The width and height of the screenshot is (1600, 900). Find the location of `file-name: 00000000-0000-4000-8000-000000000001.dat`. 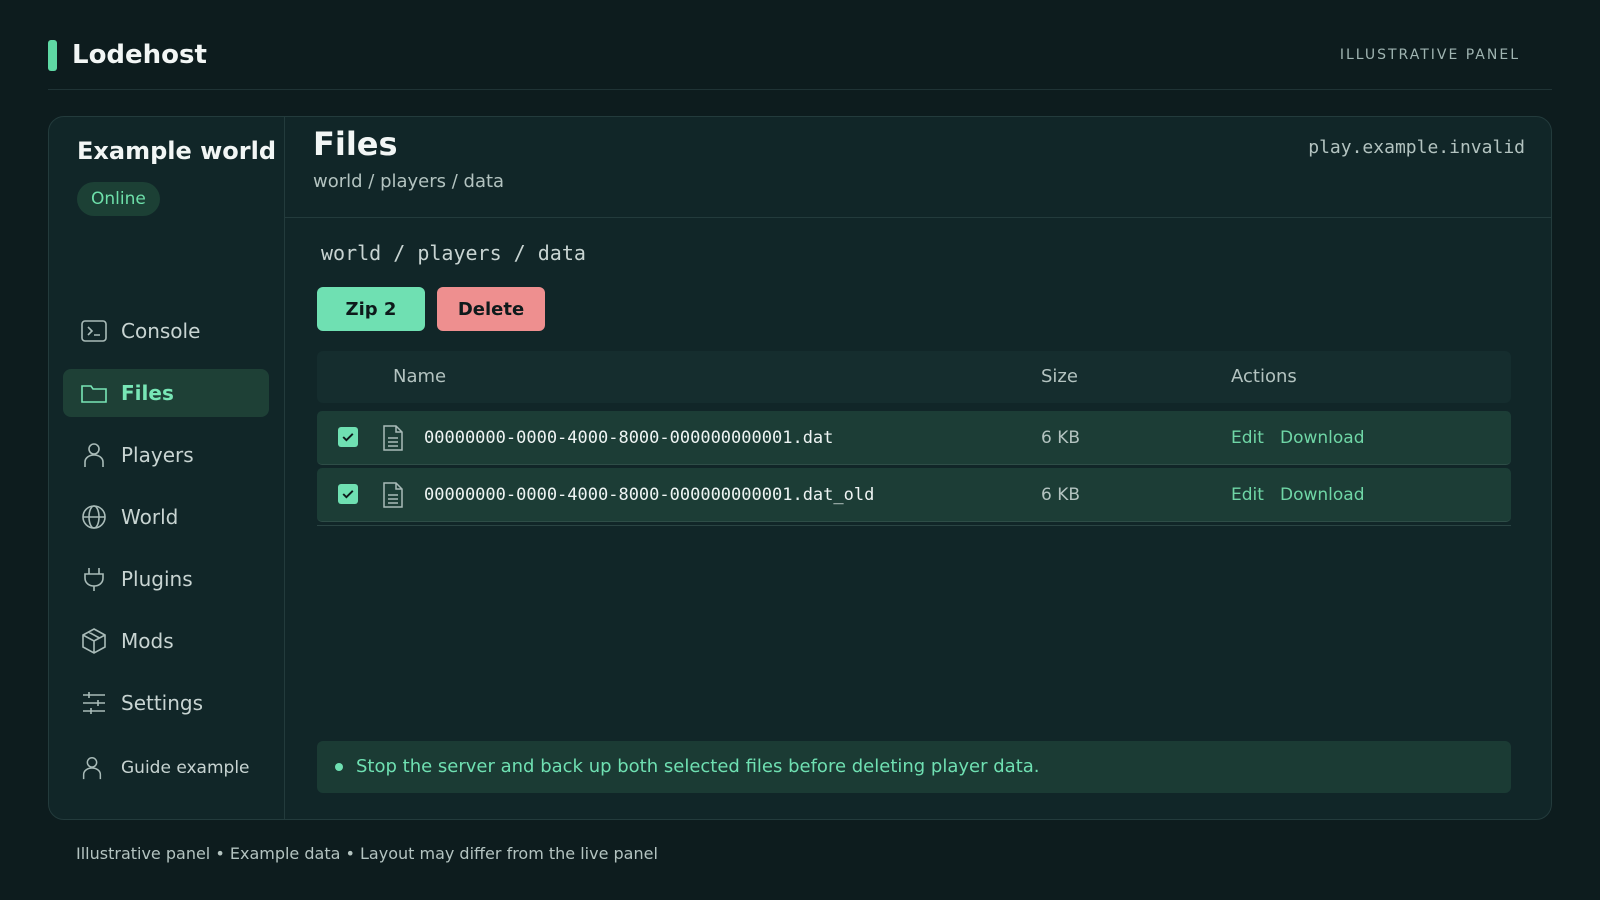

file-name: 00000000-0000-4000-8000-000000000001.dat is located at coordinates (629, 438).